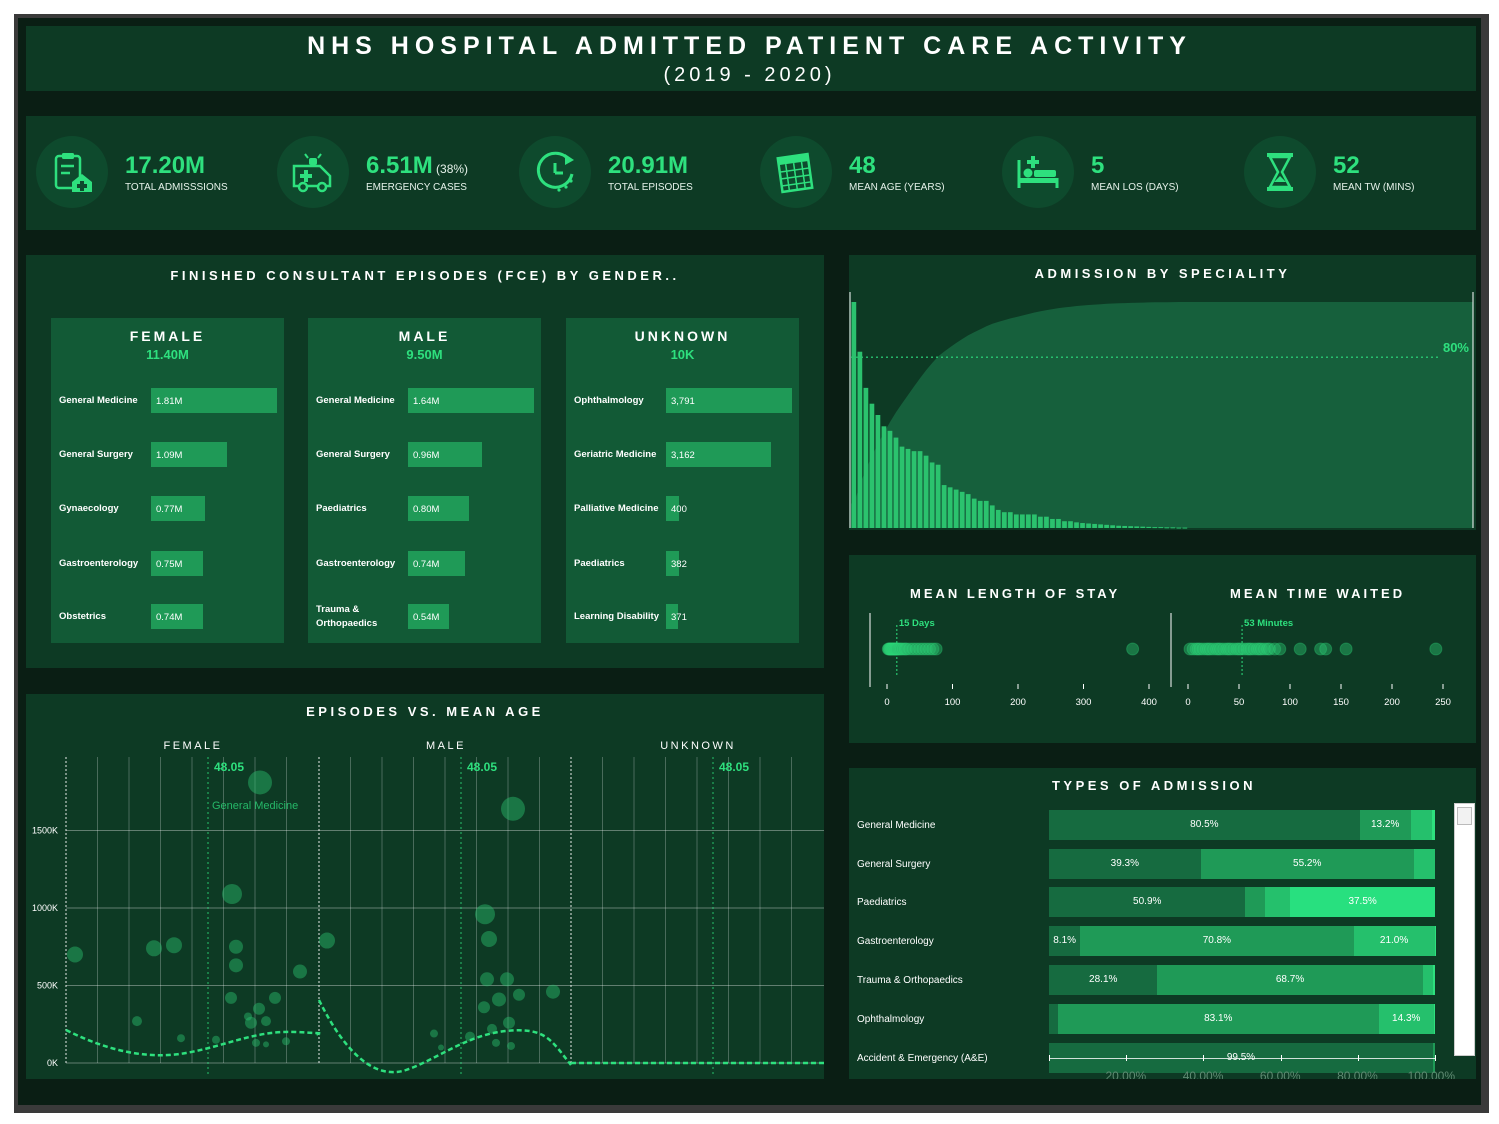 The height and width of the screenshot is (1124, 1499). I want to click on admission-segment, so click(1255, 902).